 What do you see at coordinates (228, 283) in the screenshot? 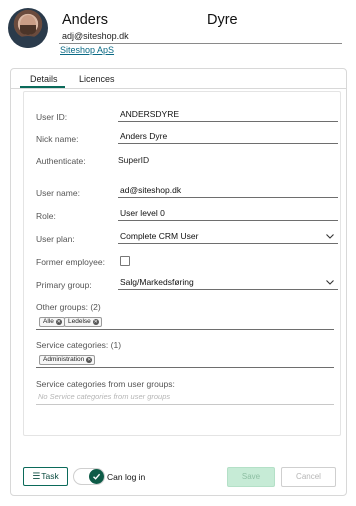
I see `primary-group-select: Salg/Markedsføring` at bounding box center [228, 283].